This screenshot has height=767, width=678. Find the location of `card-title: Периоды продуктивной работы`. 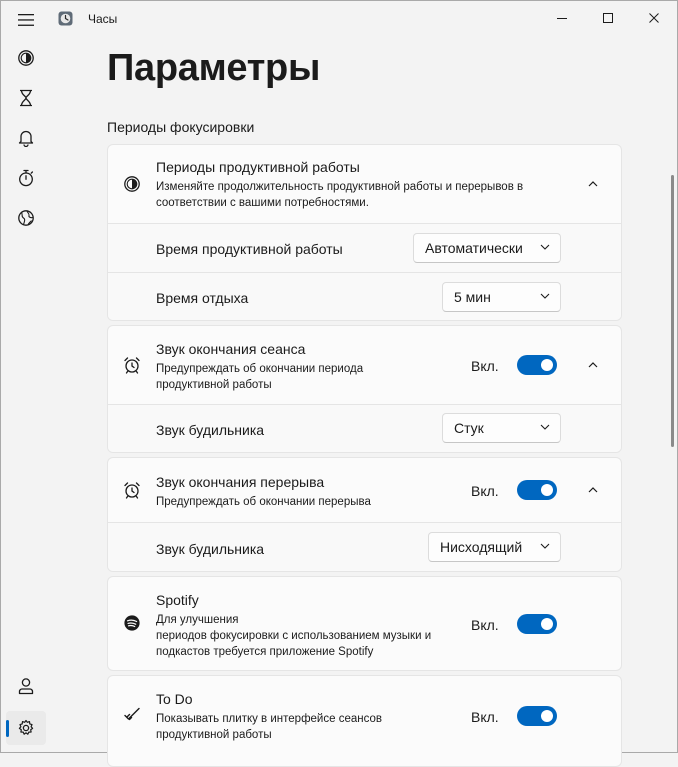

card-title: Периоды продуктивной работы is located at coordinates (258, 167).